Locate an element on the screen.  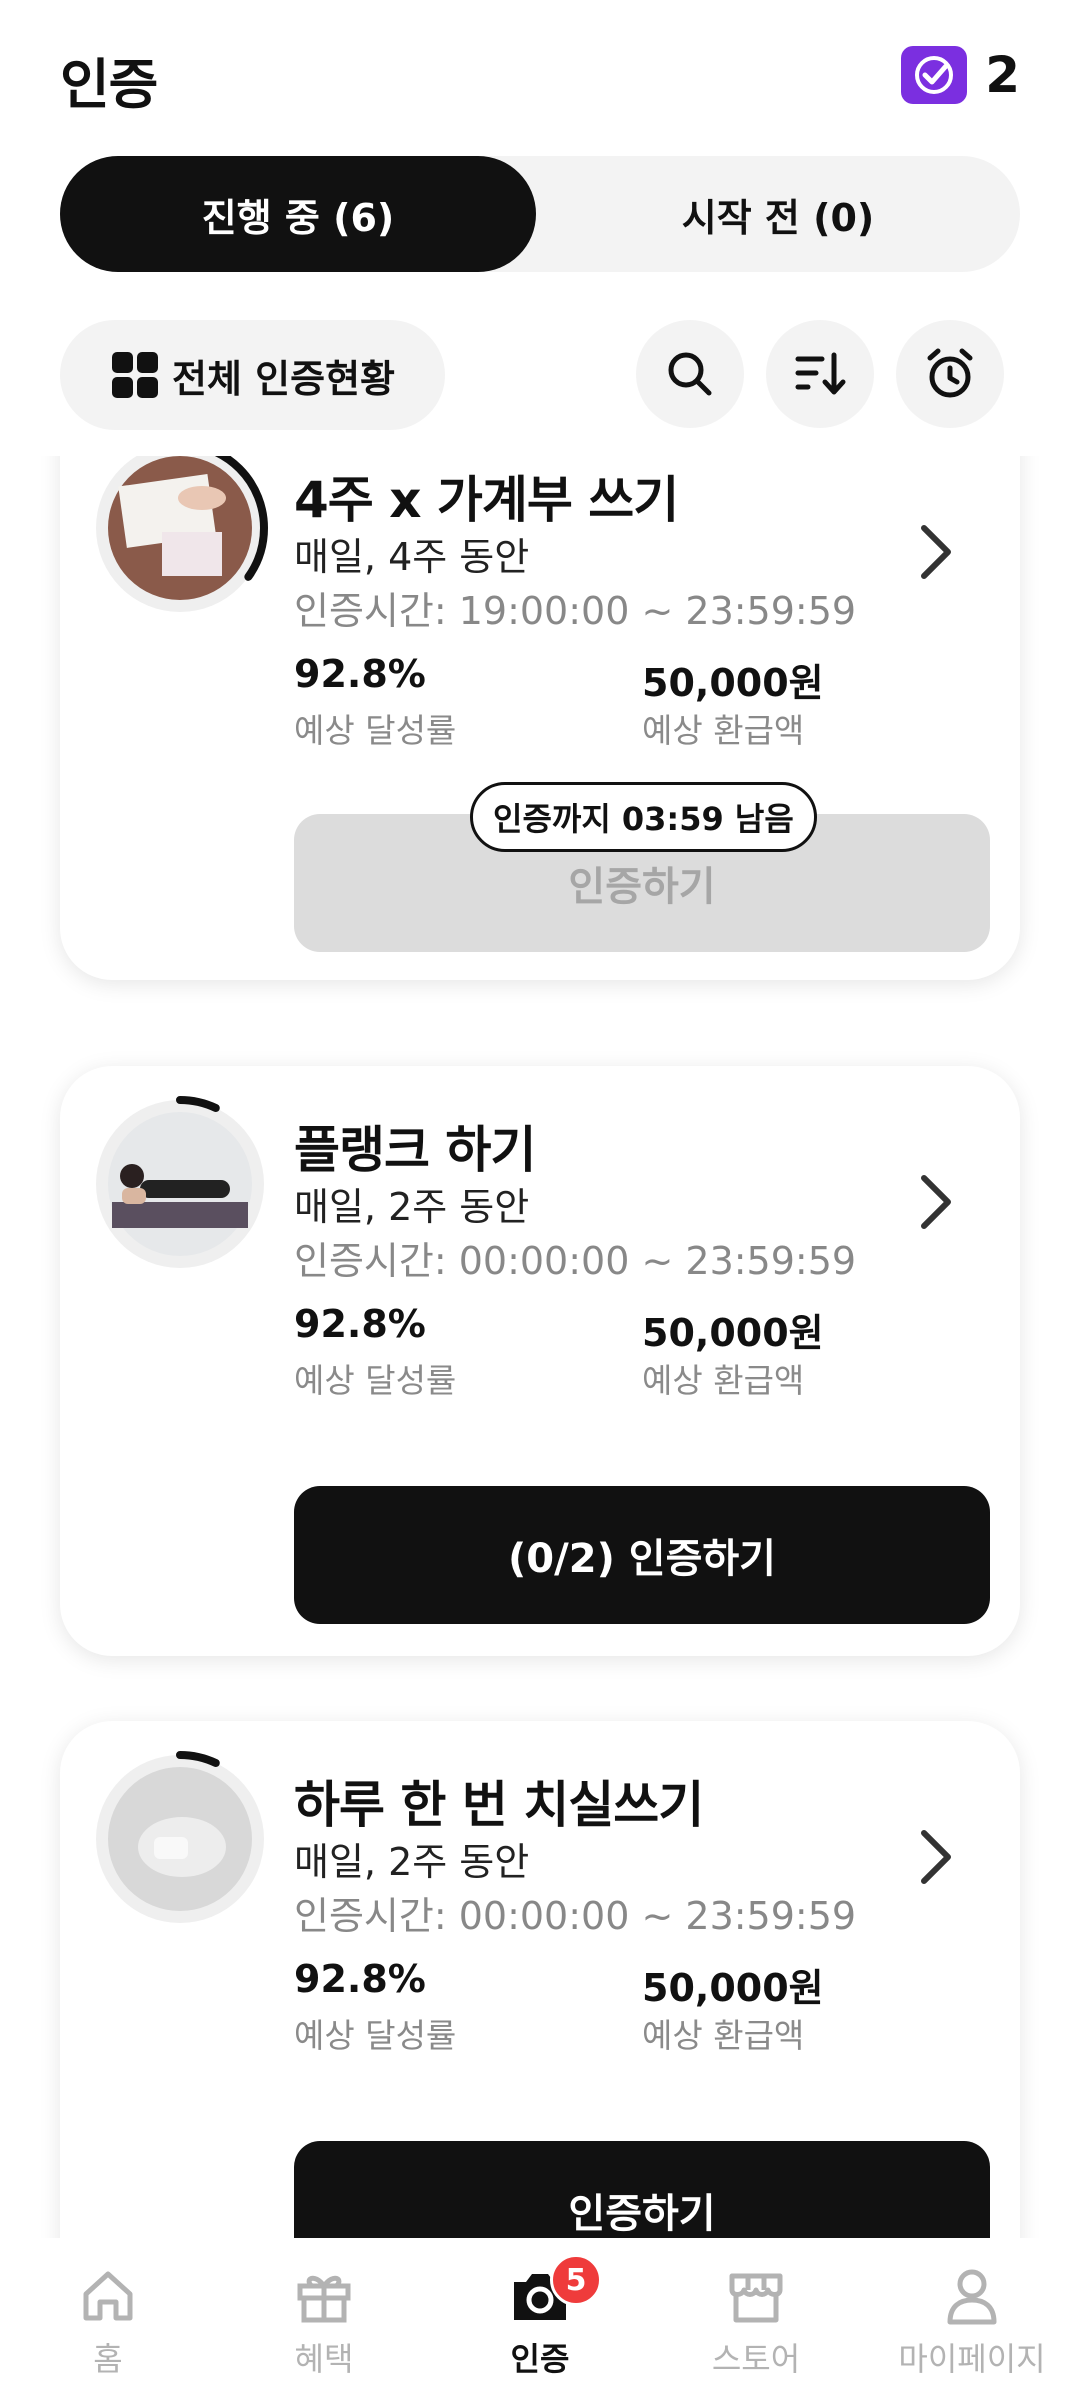
search-icon is located at coordinates (690, 374).